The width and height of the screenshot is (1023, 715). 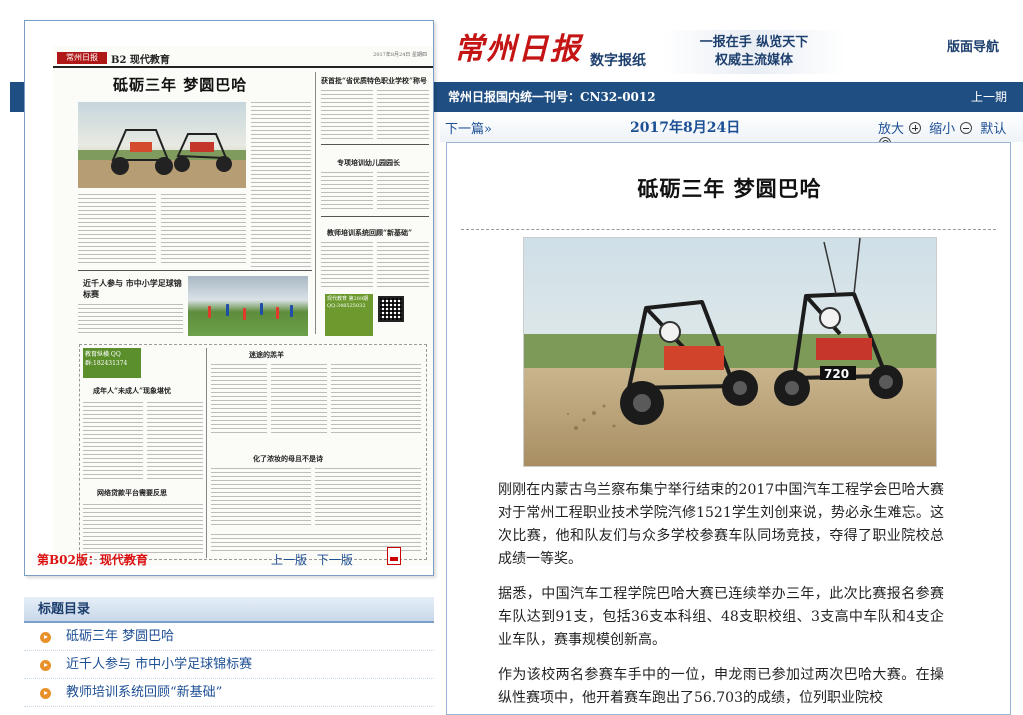 I want to click on pdf-icon, so click(x=394, y=556).